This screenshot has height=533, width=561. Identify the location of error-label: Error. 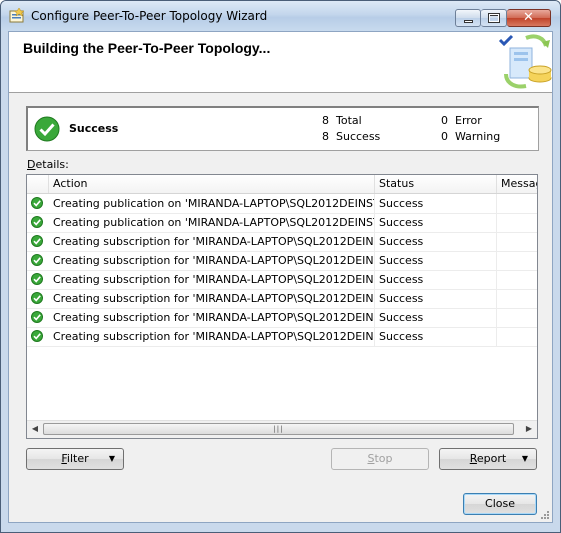
(468, 120).